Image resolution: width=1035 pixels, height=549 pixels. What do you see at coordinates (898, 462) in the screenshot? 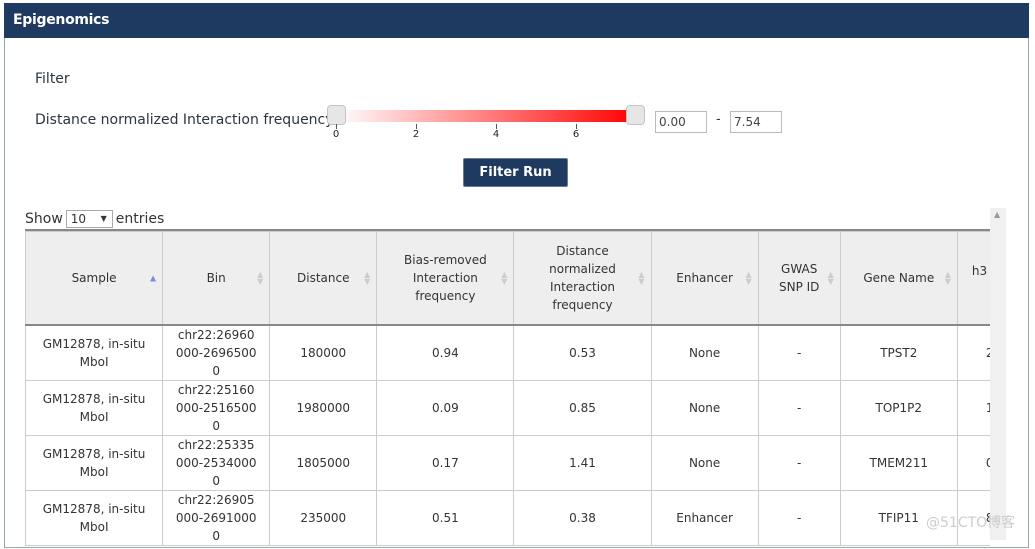
I see `table-cell: TMEM211` at bounding box center [898, 462].